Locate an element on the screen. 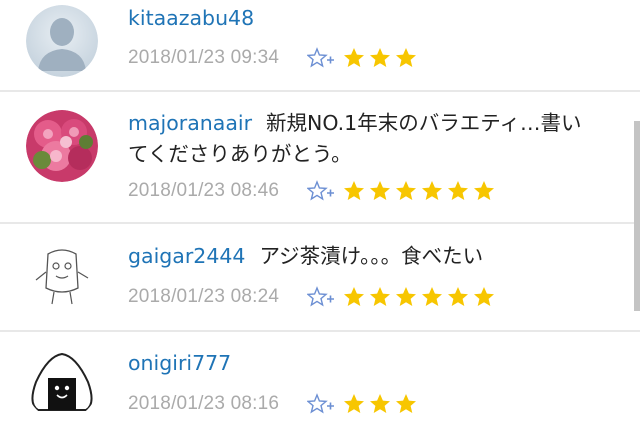  comment-meta: 2018/01/23 08:24 is located at coordinates (313, 297).